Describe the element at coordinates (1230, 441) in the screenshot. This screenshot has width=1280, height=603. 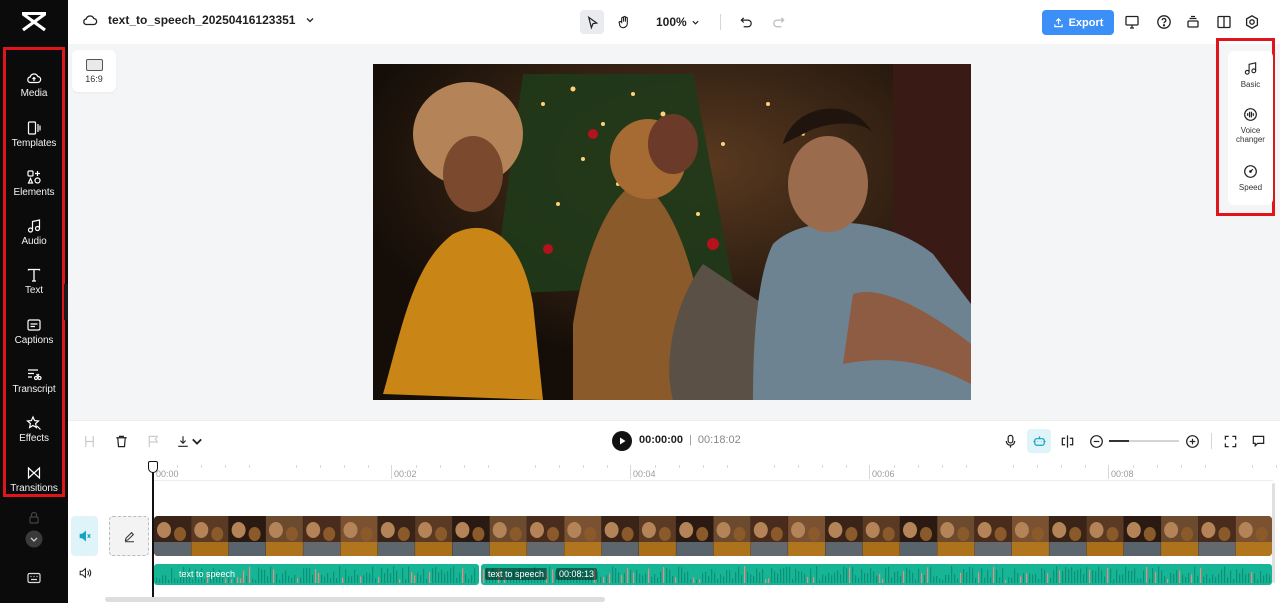
I see `fit-timeline-button` at that location.